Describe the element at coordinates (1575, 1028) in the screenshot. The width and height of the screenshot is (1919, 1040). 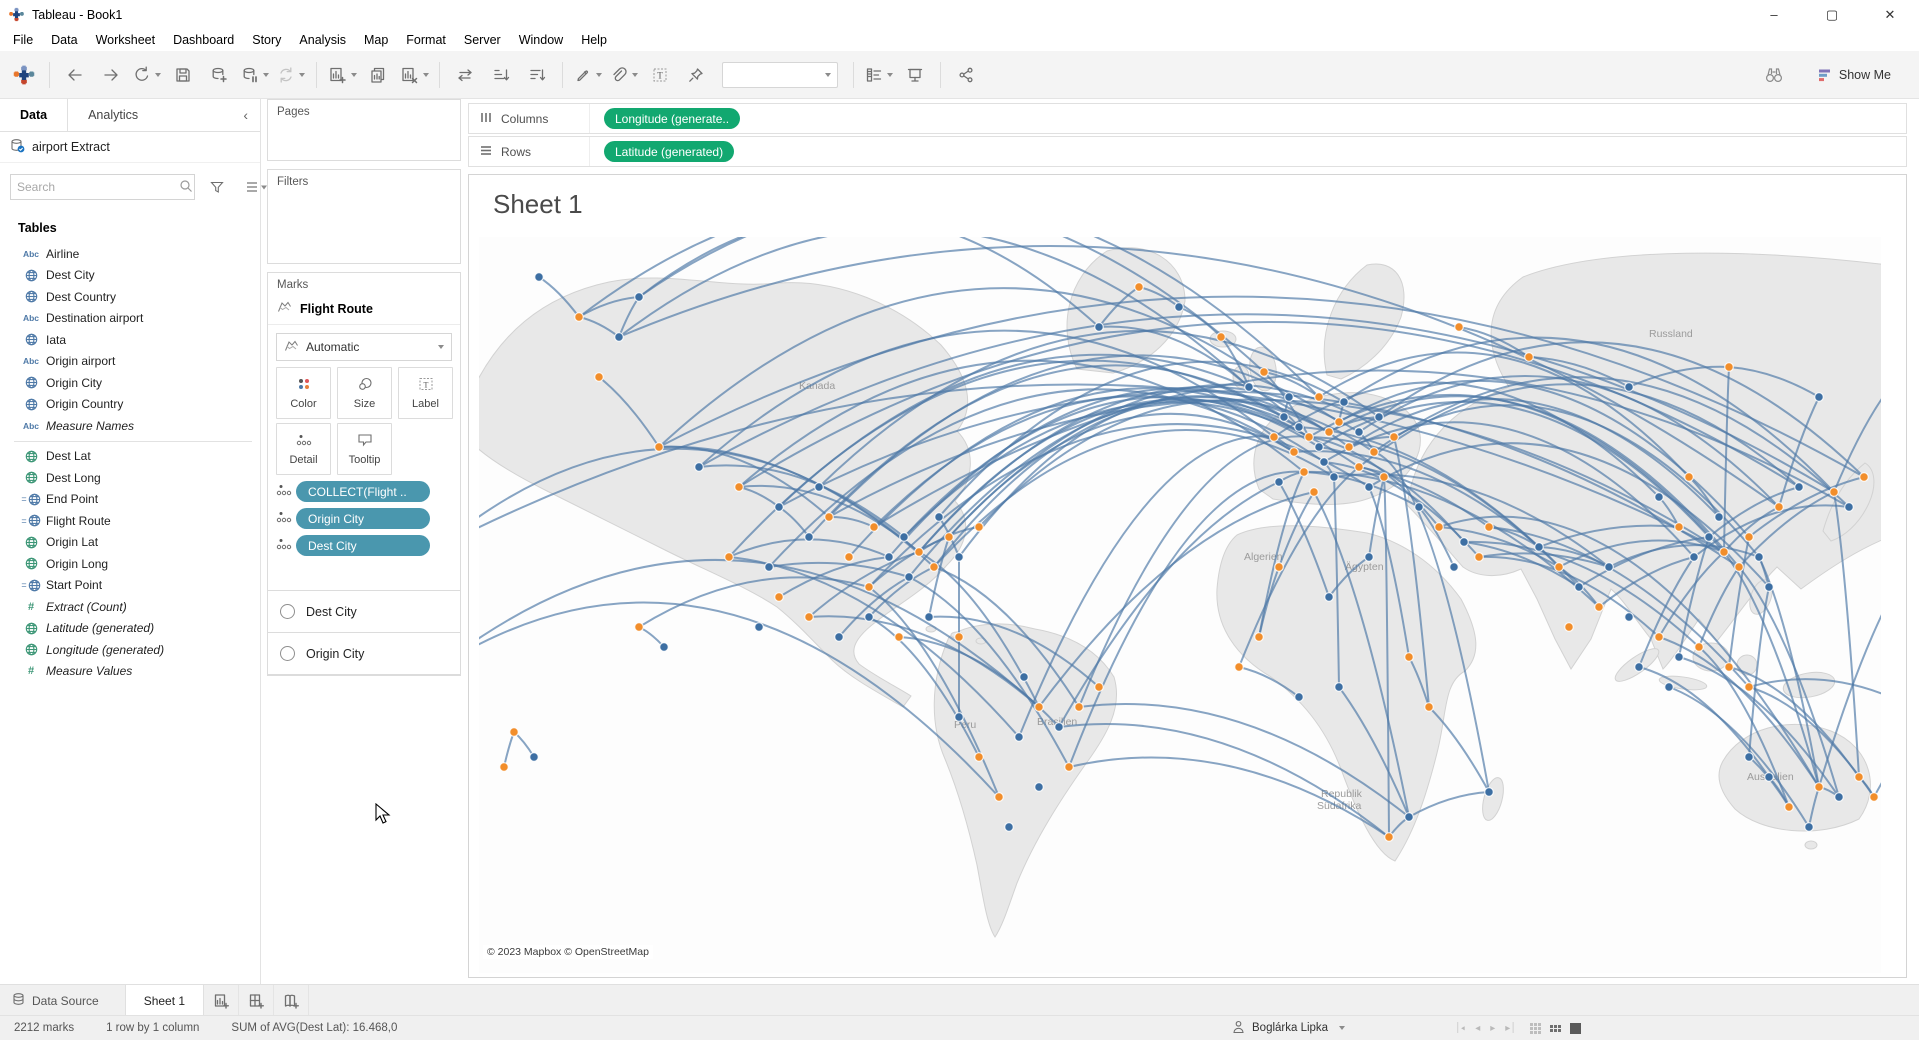
I see `show-sheet-view-icon` at that location.